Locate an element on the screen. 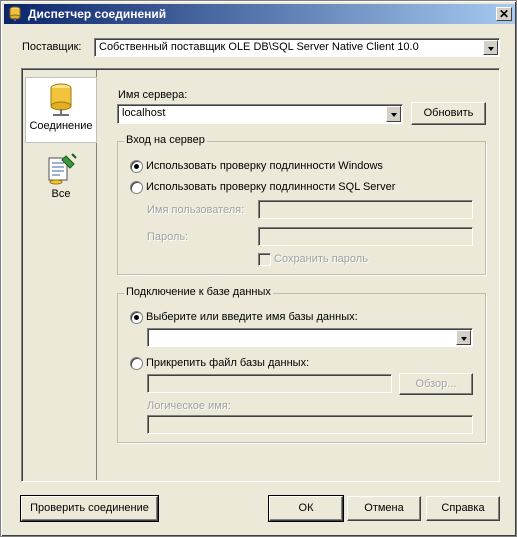 This screenshot has width=517, height=537. logical-name-field is located at coordinates (310, 424).